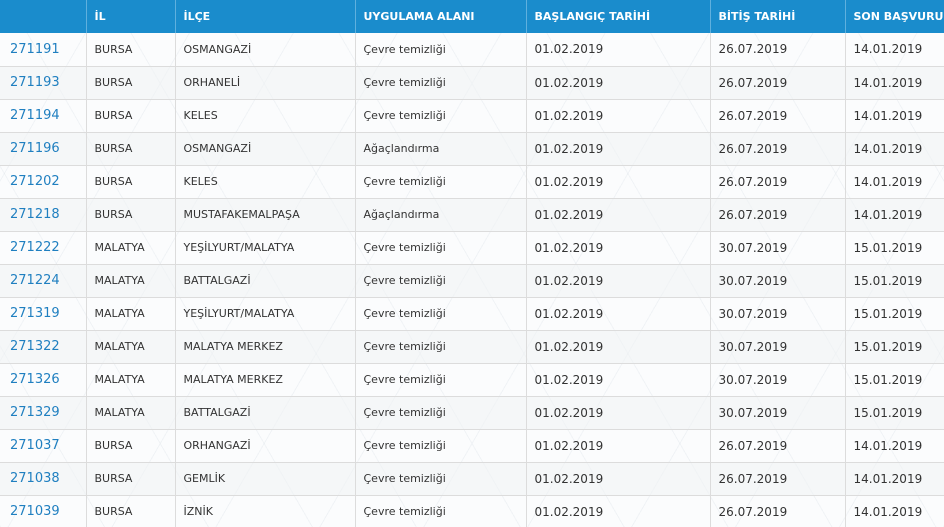 This screenshot has height=527, width=944. What do you see at coordinates (35, 115) in the screenshot?
I see `record-id-link: 271194` at bounding box center [35, 115].